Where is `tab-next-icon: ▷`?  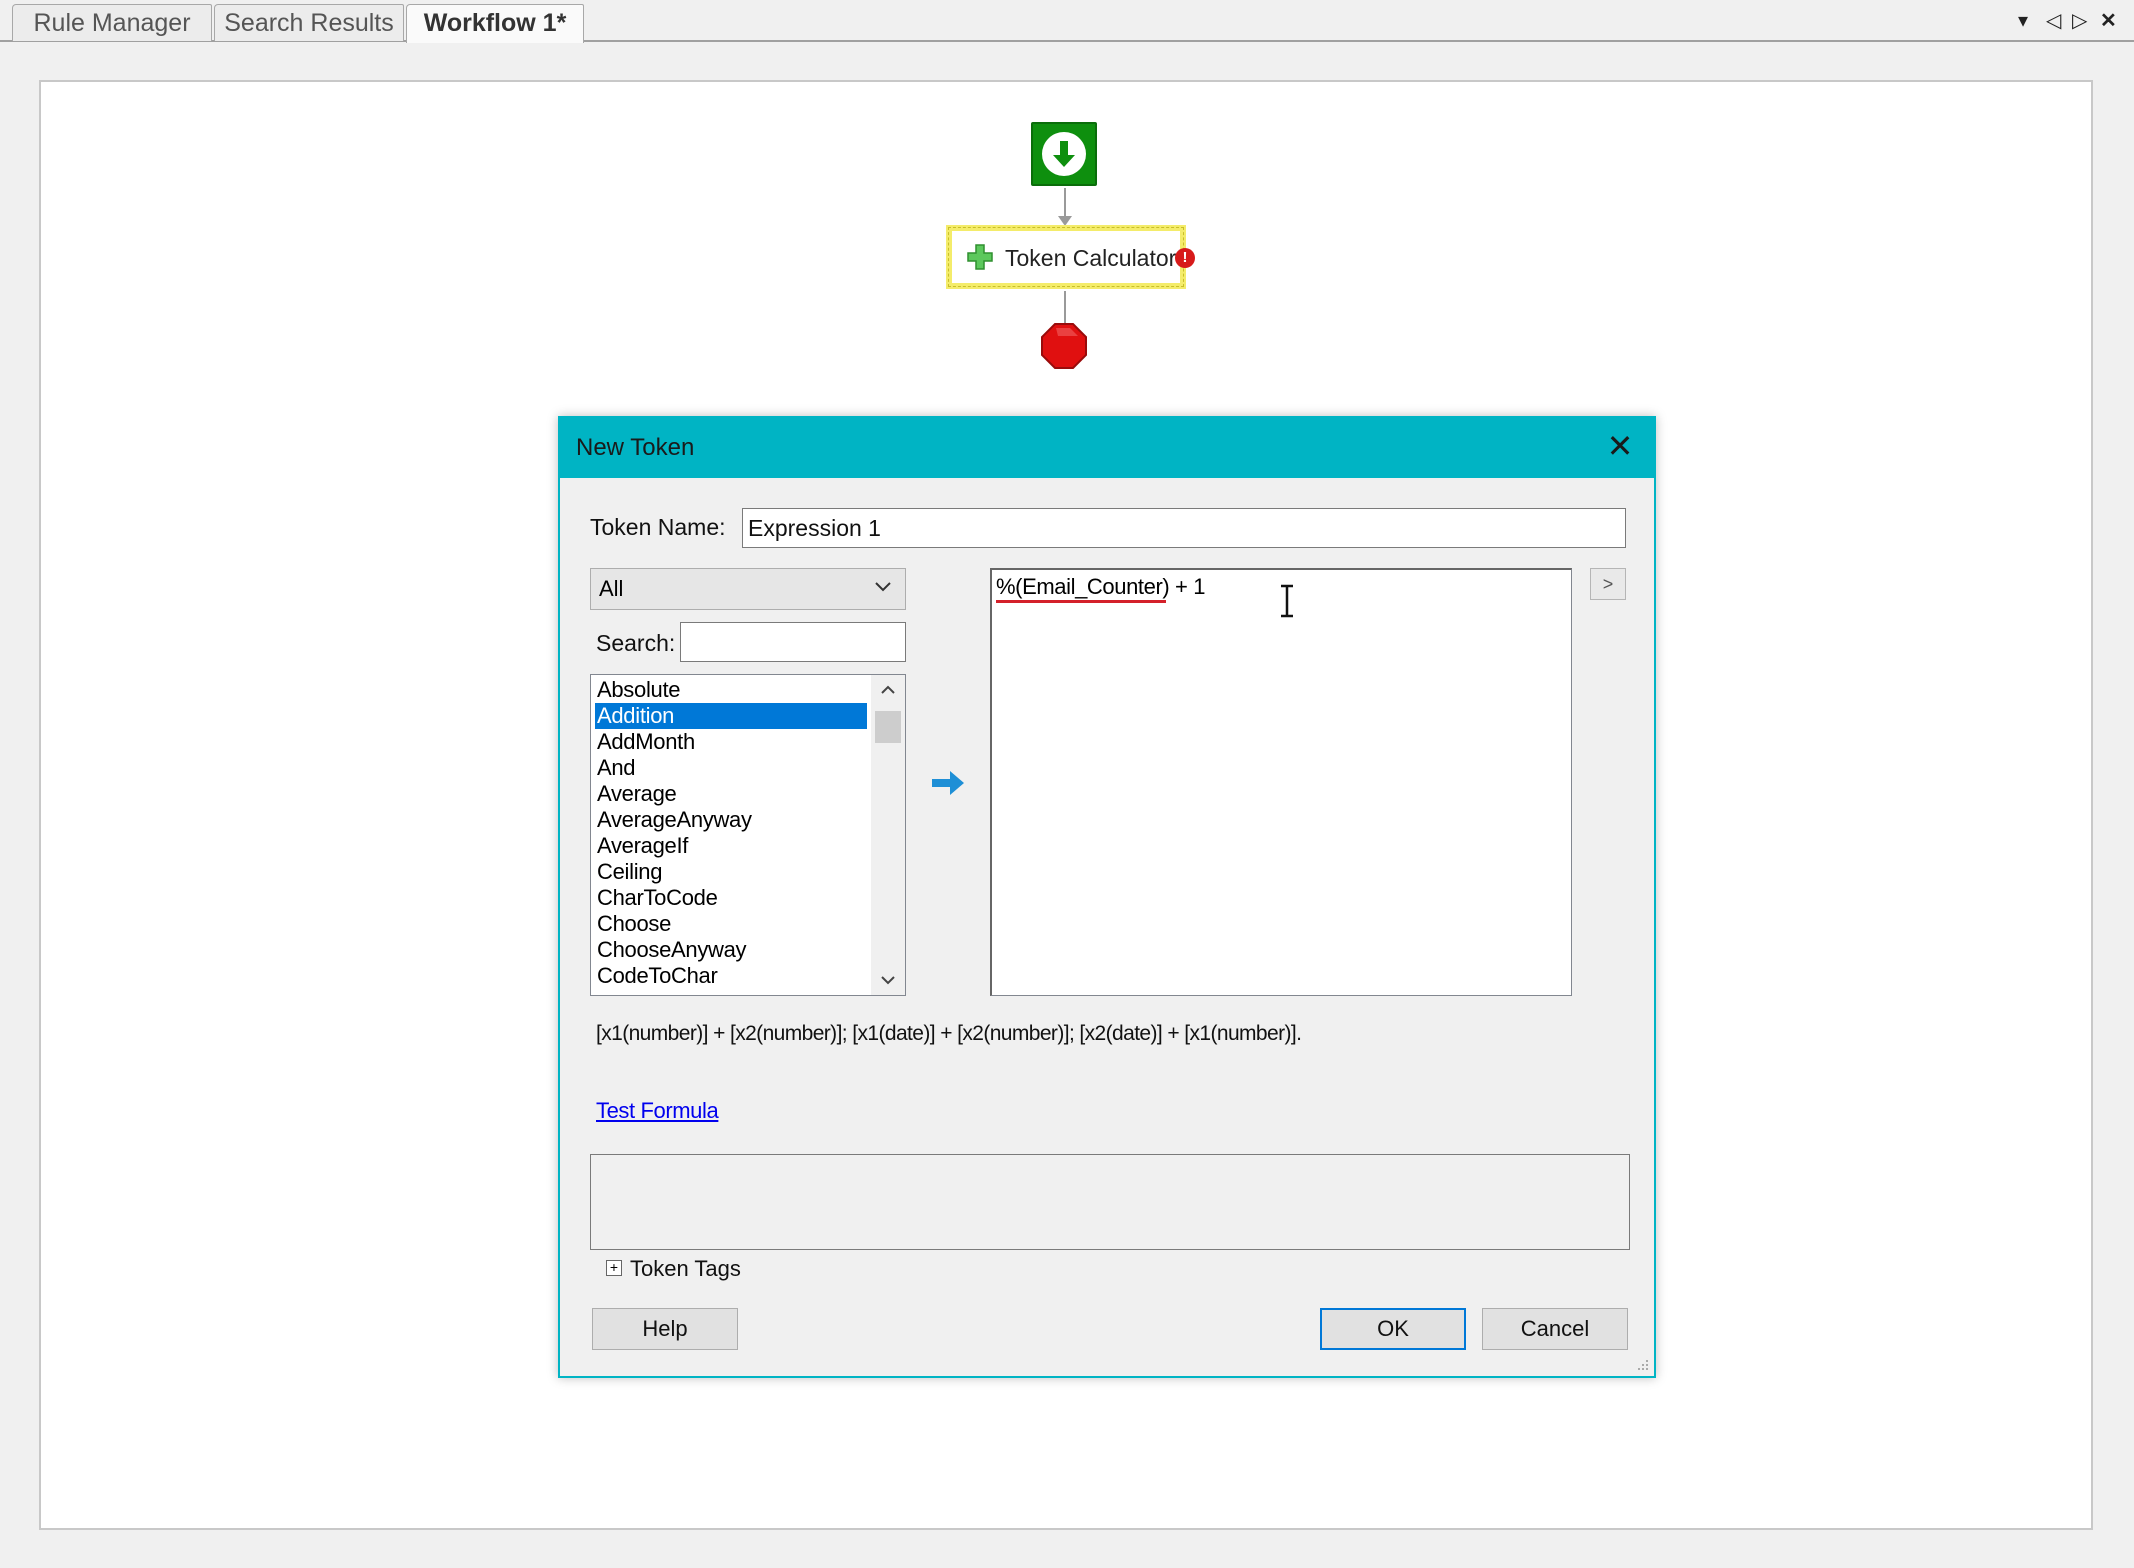
tab-next-icon: ▷ is located at coordinates (2079, 21).